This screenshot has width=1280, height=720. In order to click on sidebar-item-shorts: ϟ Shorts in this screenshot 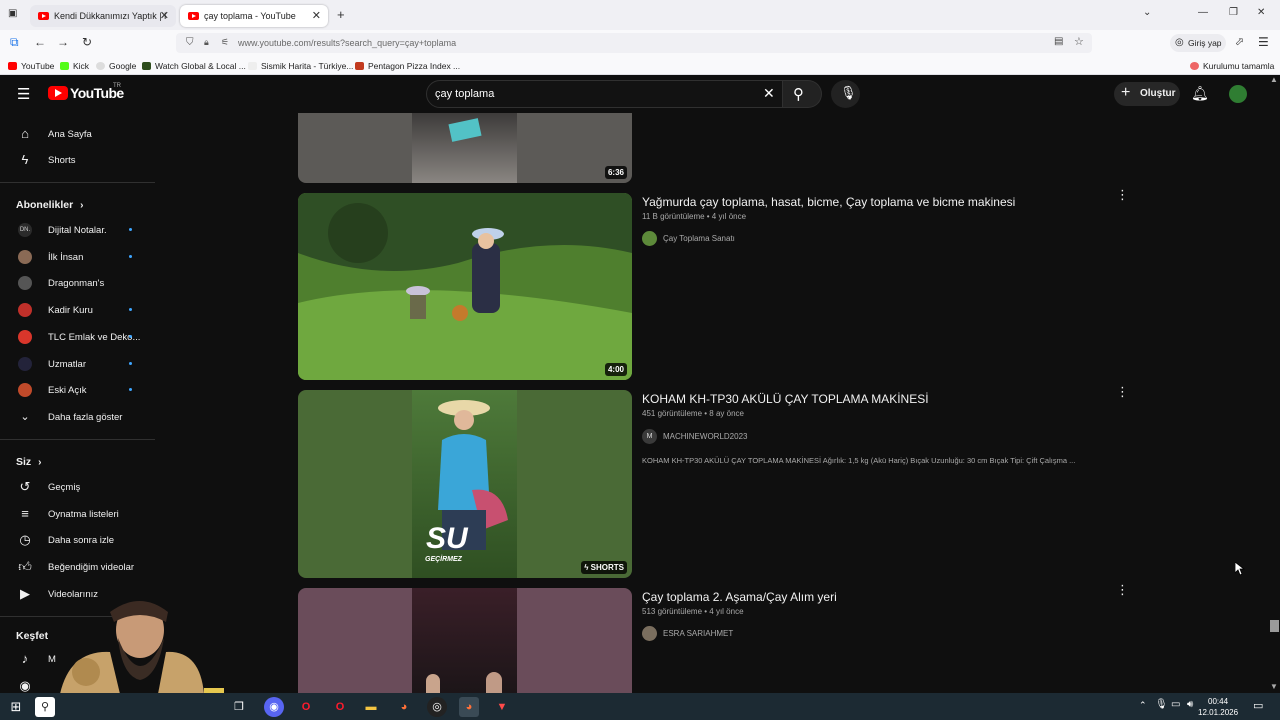, I will do `click(77, 160)`.